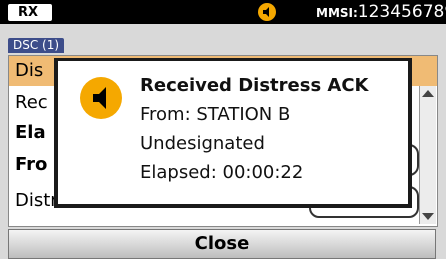 The height and width of the screenshot is (259, 446). I want to click on detail-row-received: Rec, so click(31, 102).